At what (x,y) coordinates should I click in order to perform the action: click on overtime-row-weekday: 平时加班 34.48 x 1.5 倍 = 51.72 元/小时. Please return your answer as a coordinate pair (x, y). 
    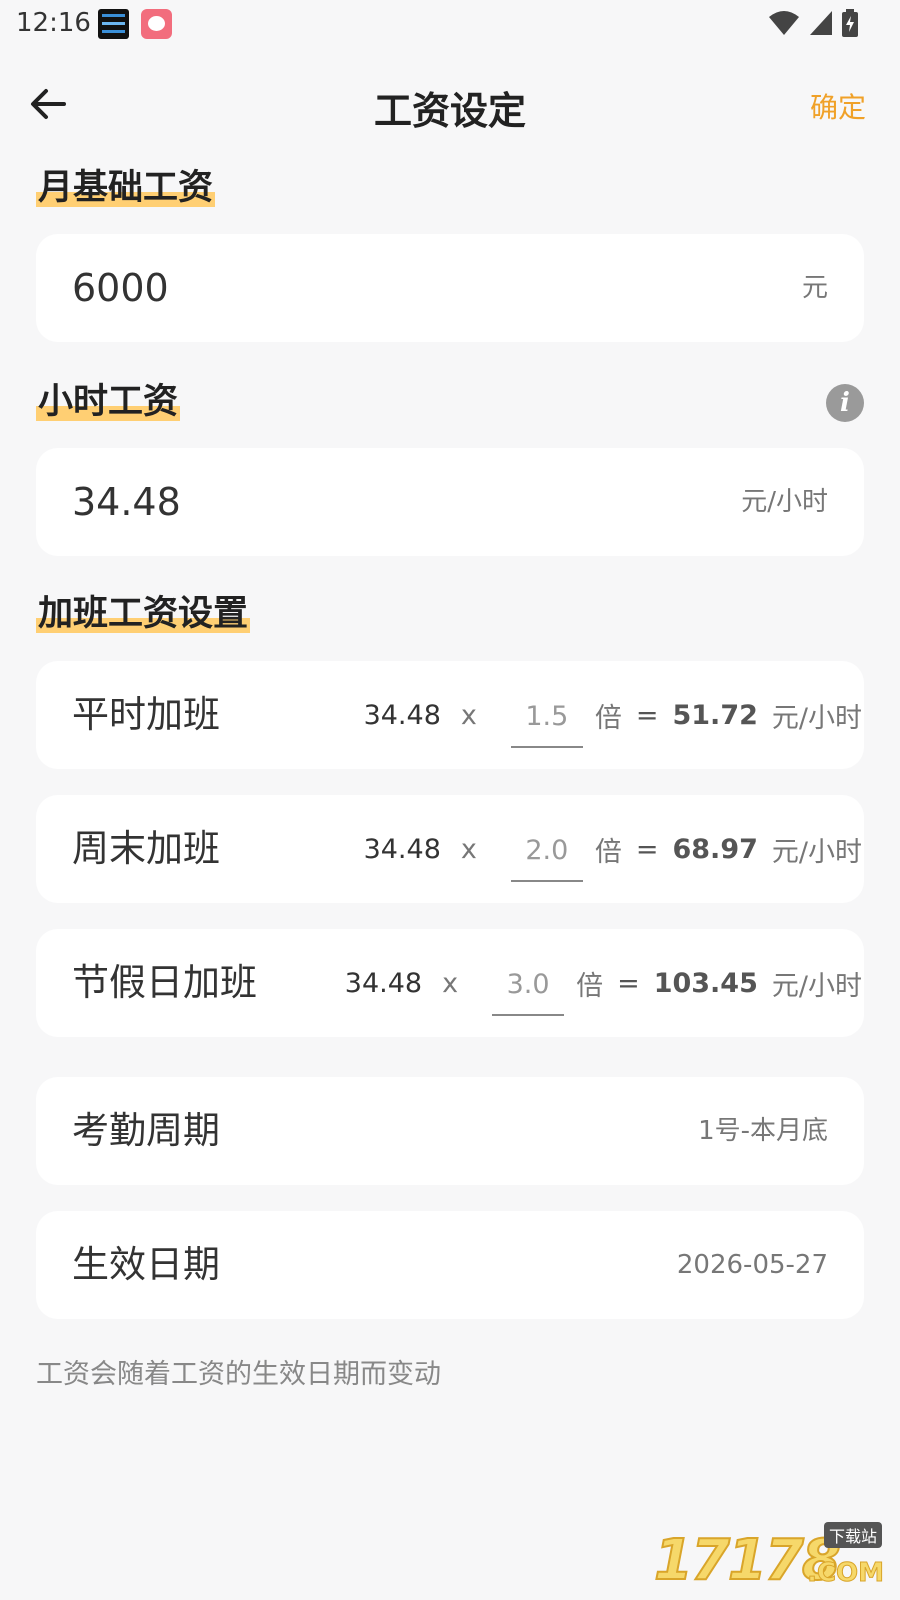
    Looking at the image, I should click on (450, 715).